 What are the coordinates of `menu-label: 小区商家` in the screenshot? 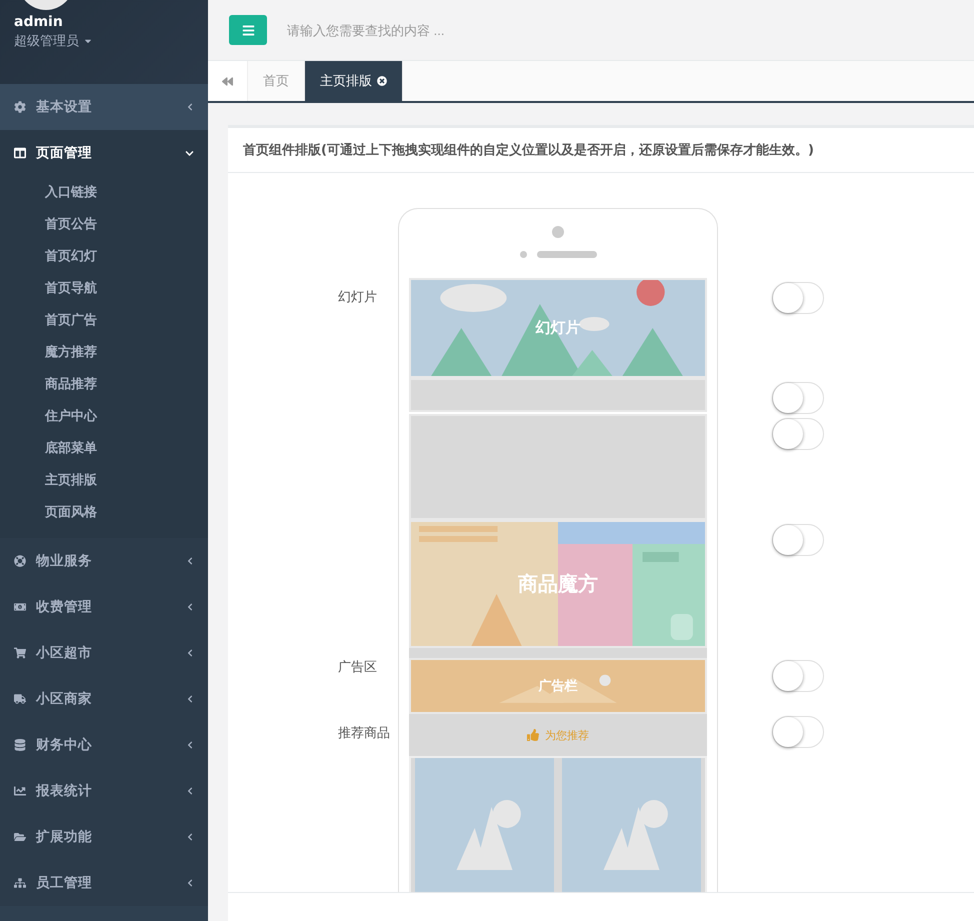 It's located at (64, 699).